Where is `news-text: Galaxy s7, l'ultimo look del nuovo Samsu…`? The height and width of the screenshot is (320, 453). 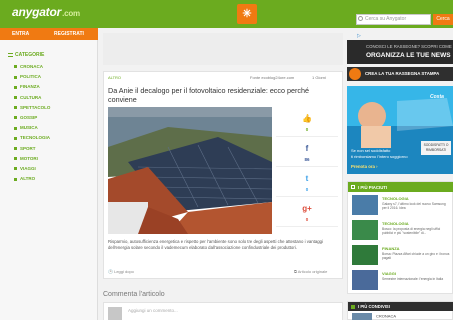 news-text: Galaxy s7, l'ultimo look del nuovo Samsu… is located at coordinates (414, 206).